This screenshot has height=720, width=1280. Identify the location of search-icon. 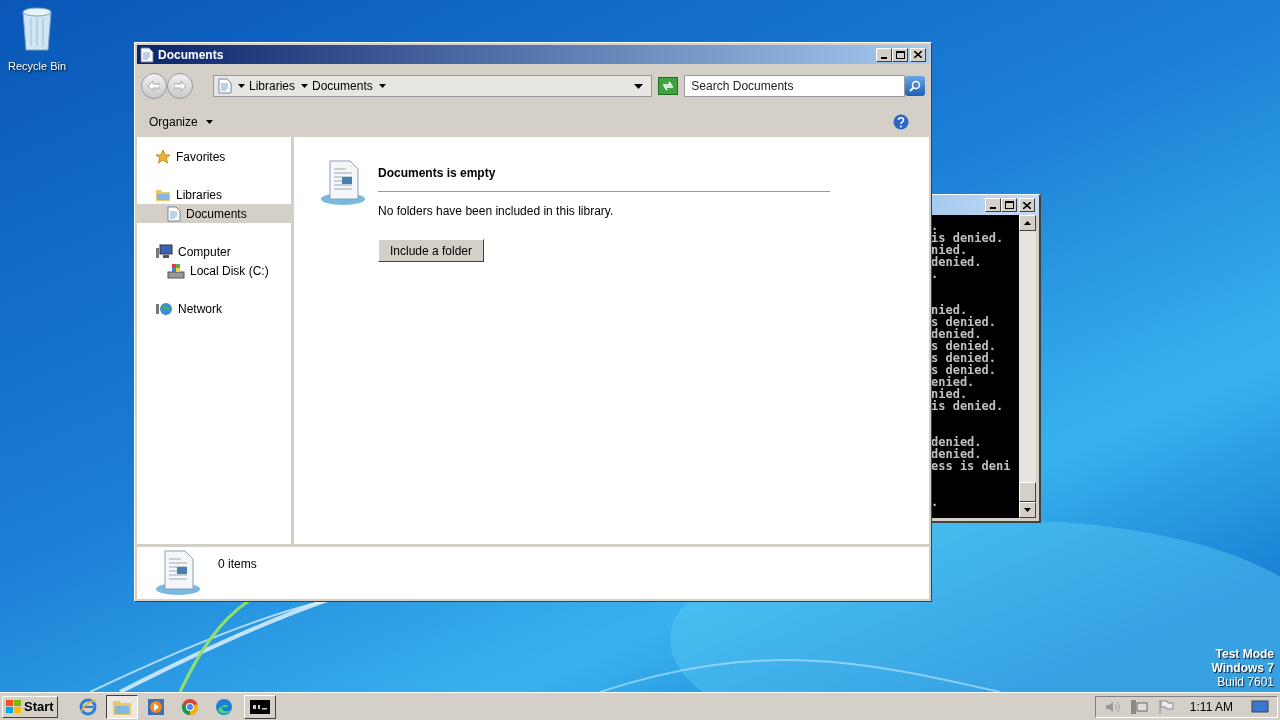
(915, 86).